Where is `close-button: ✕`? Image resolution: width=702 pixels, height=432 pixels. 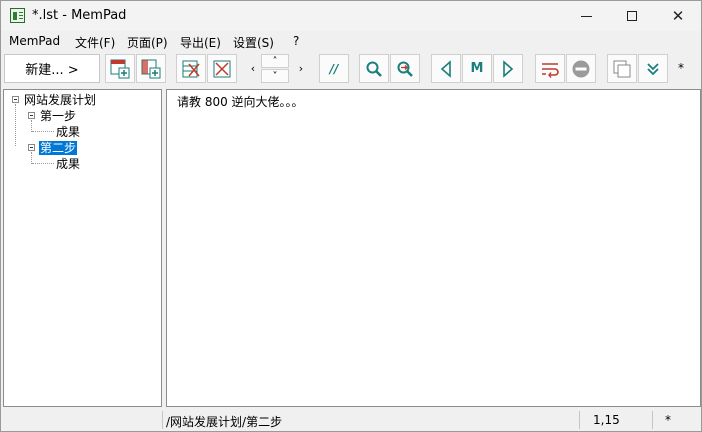
close-button: ✕ is located at coordinates (678, 16).